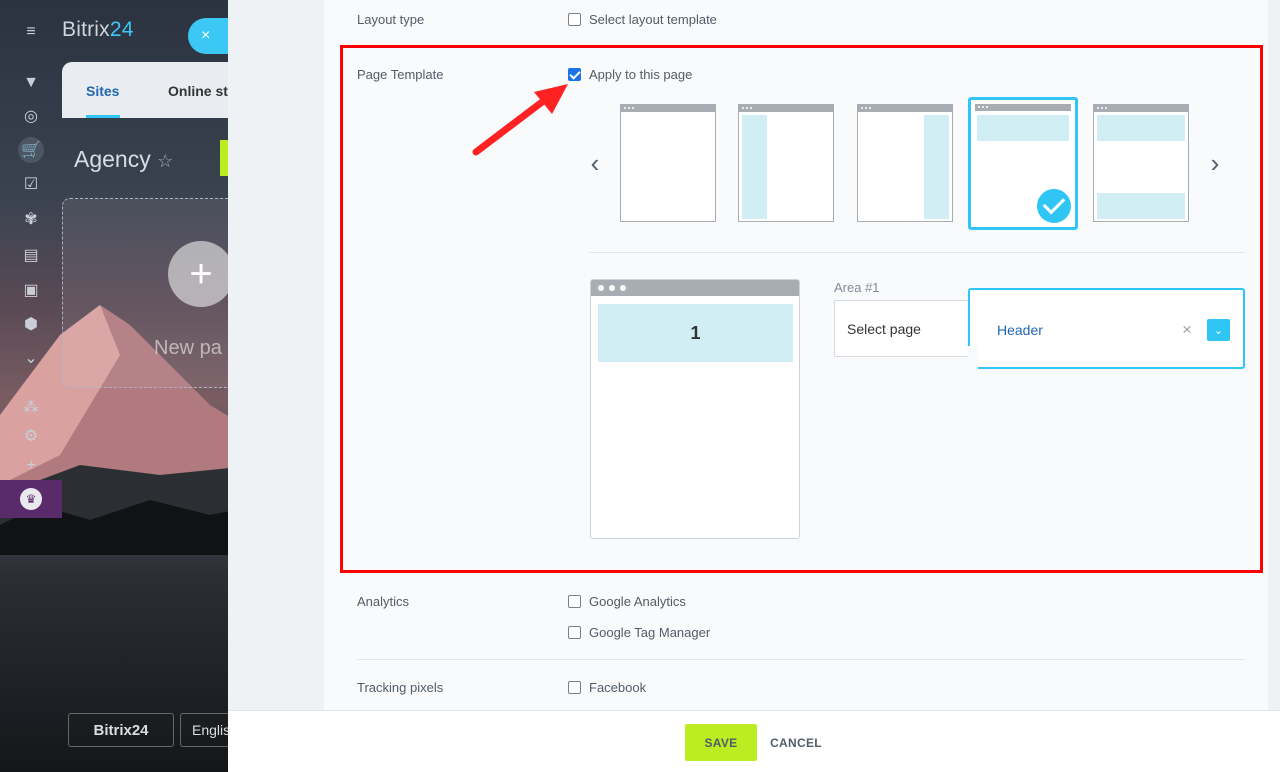  Describe the element at coordinates (188, 348) in the screenshot. I see `new-page-label: New pa` at that location.